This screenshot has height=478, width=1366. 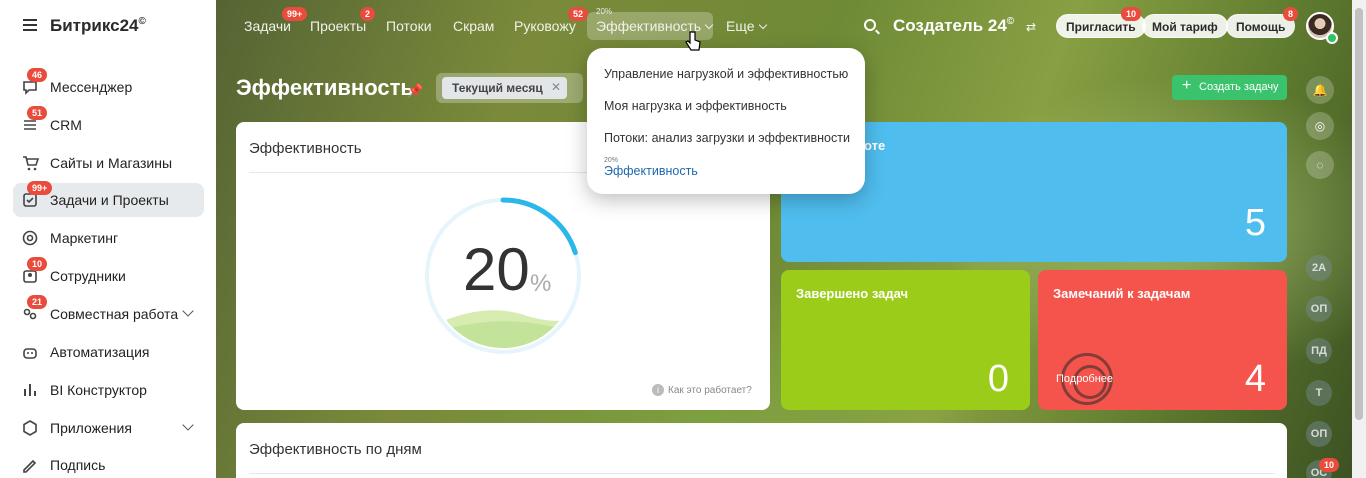 I want to click on close-icon: ✕, so click(x=556, y=87).